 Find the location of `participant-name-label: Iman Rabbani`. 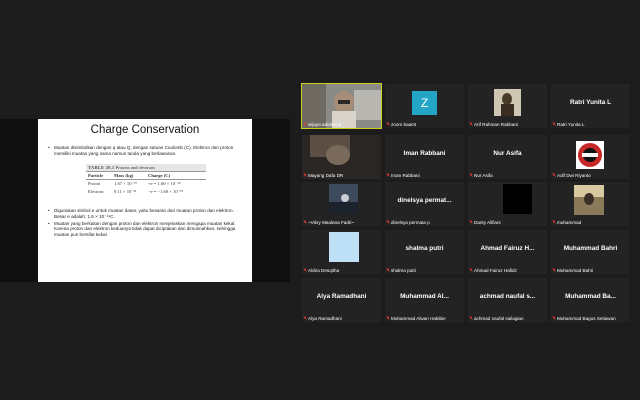

participant-name-label: Iman Rabbani is located at coordinates (403, 175).